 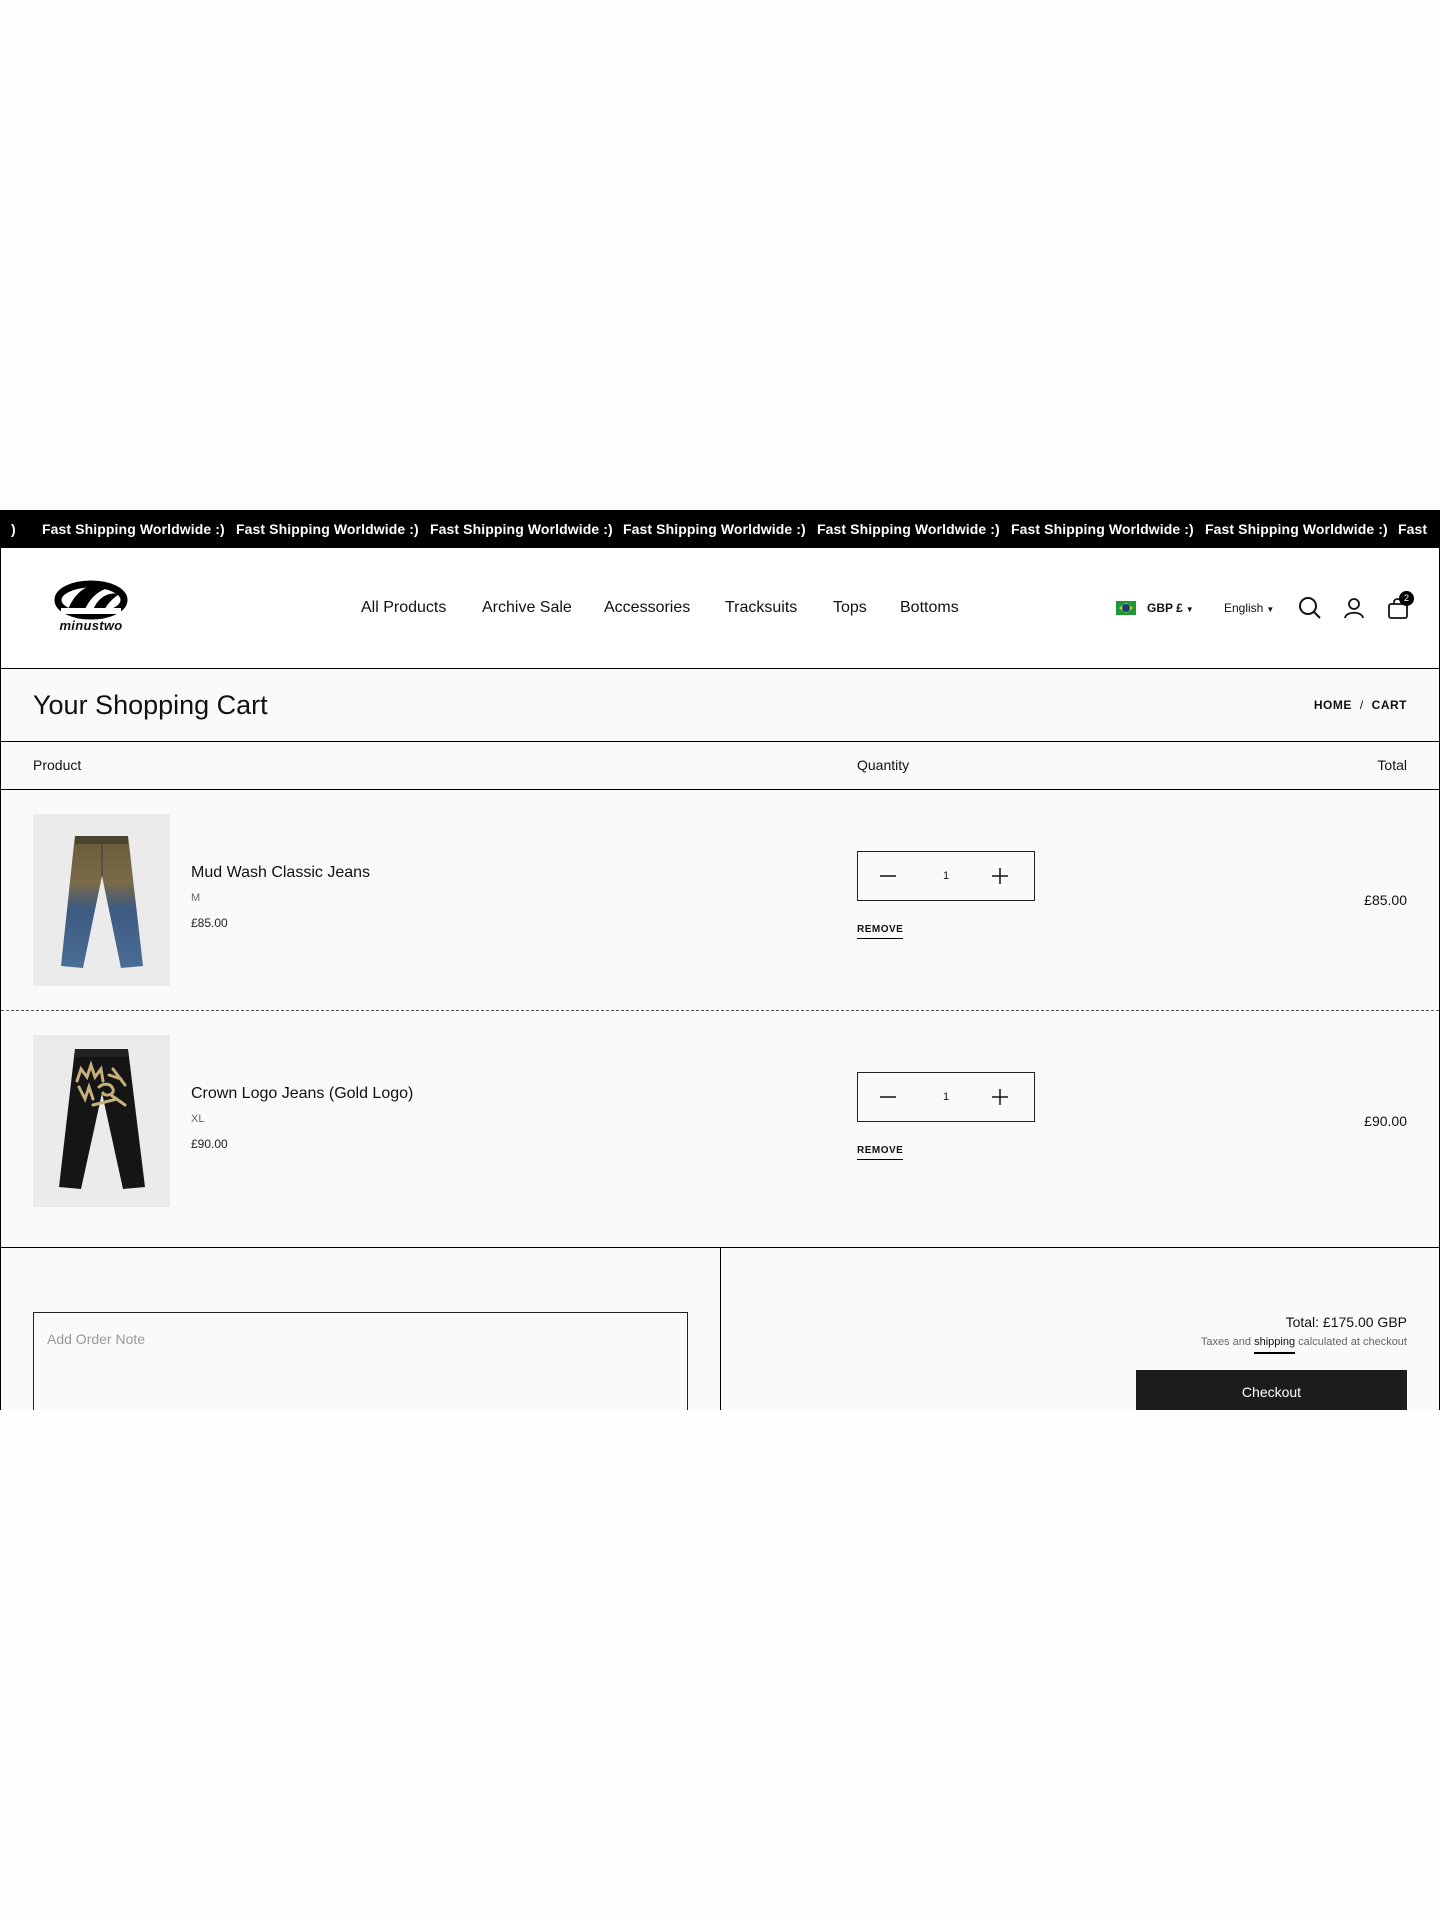 I want to click on nav-all-products: All Products, so click(x=403, y=608).